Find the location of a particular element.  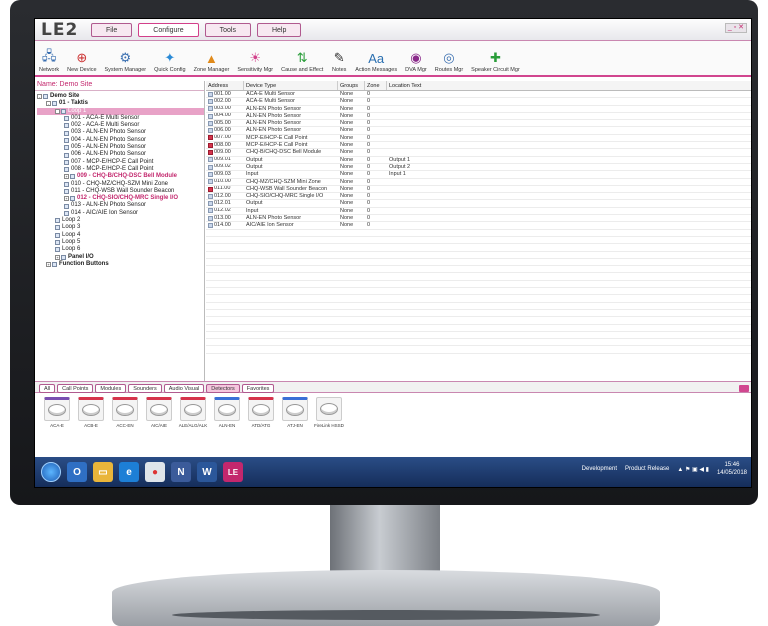

col-address: Address is located at coordinates (225, 85).